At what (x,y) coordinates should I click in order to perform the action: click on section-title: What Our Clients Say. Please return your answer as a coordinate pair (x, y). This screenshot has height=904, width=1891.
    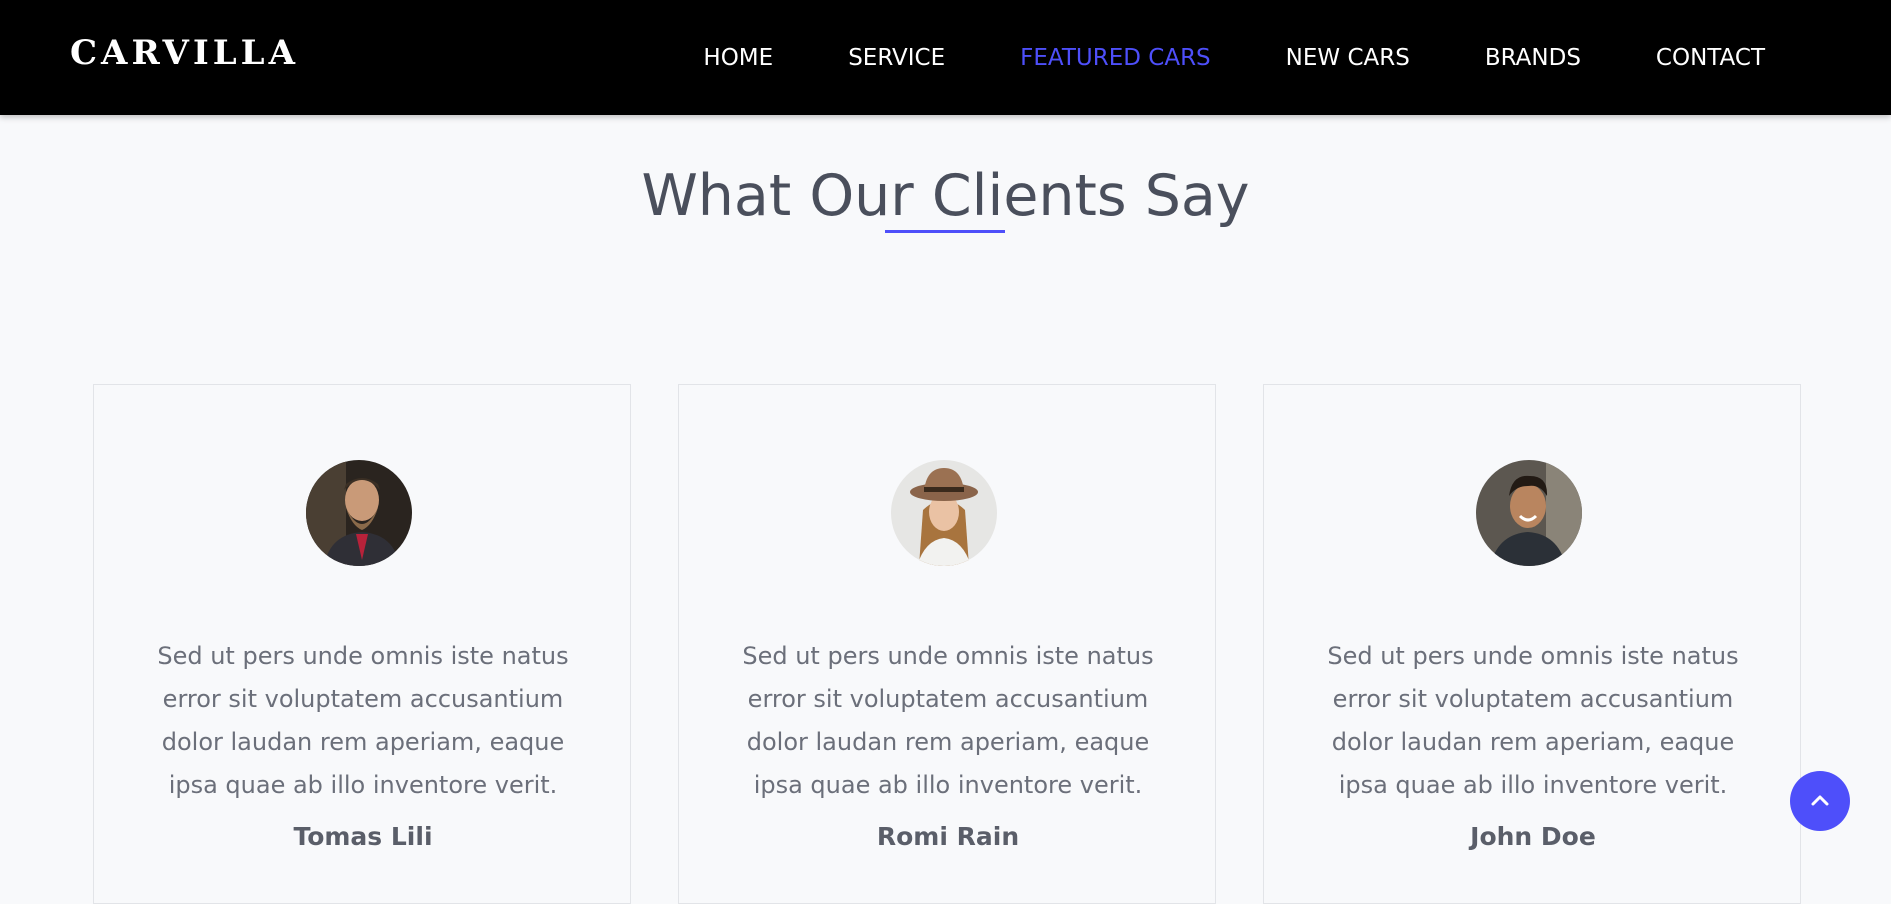
    Looking at the image, I should click on (945, 196).